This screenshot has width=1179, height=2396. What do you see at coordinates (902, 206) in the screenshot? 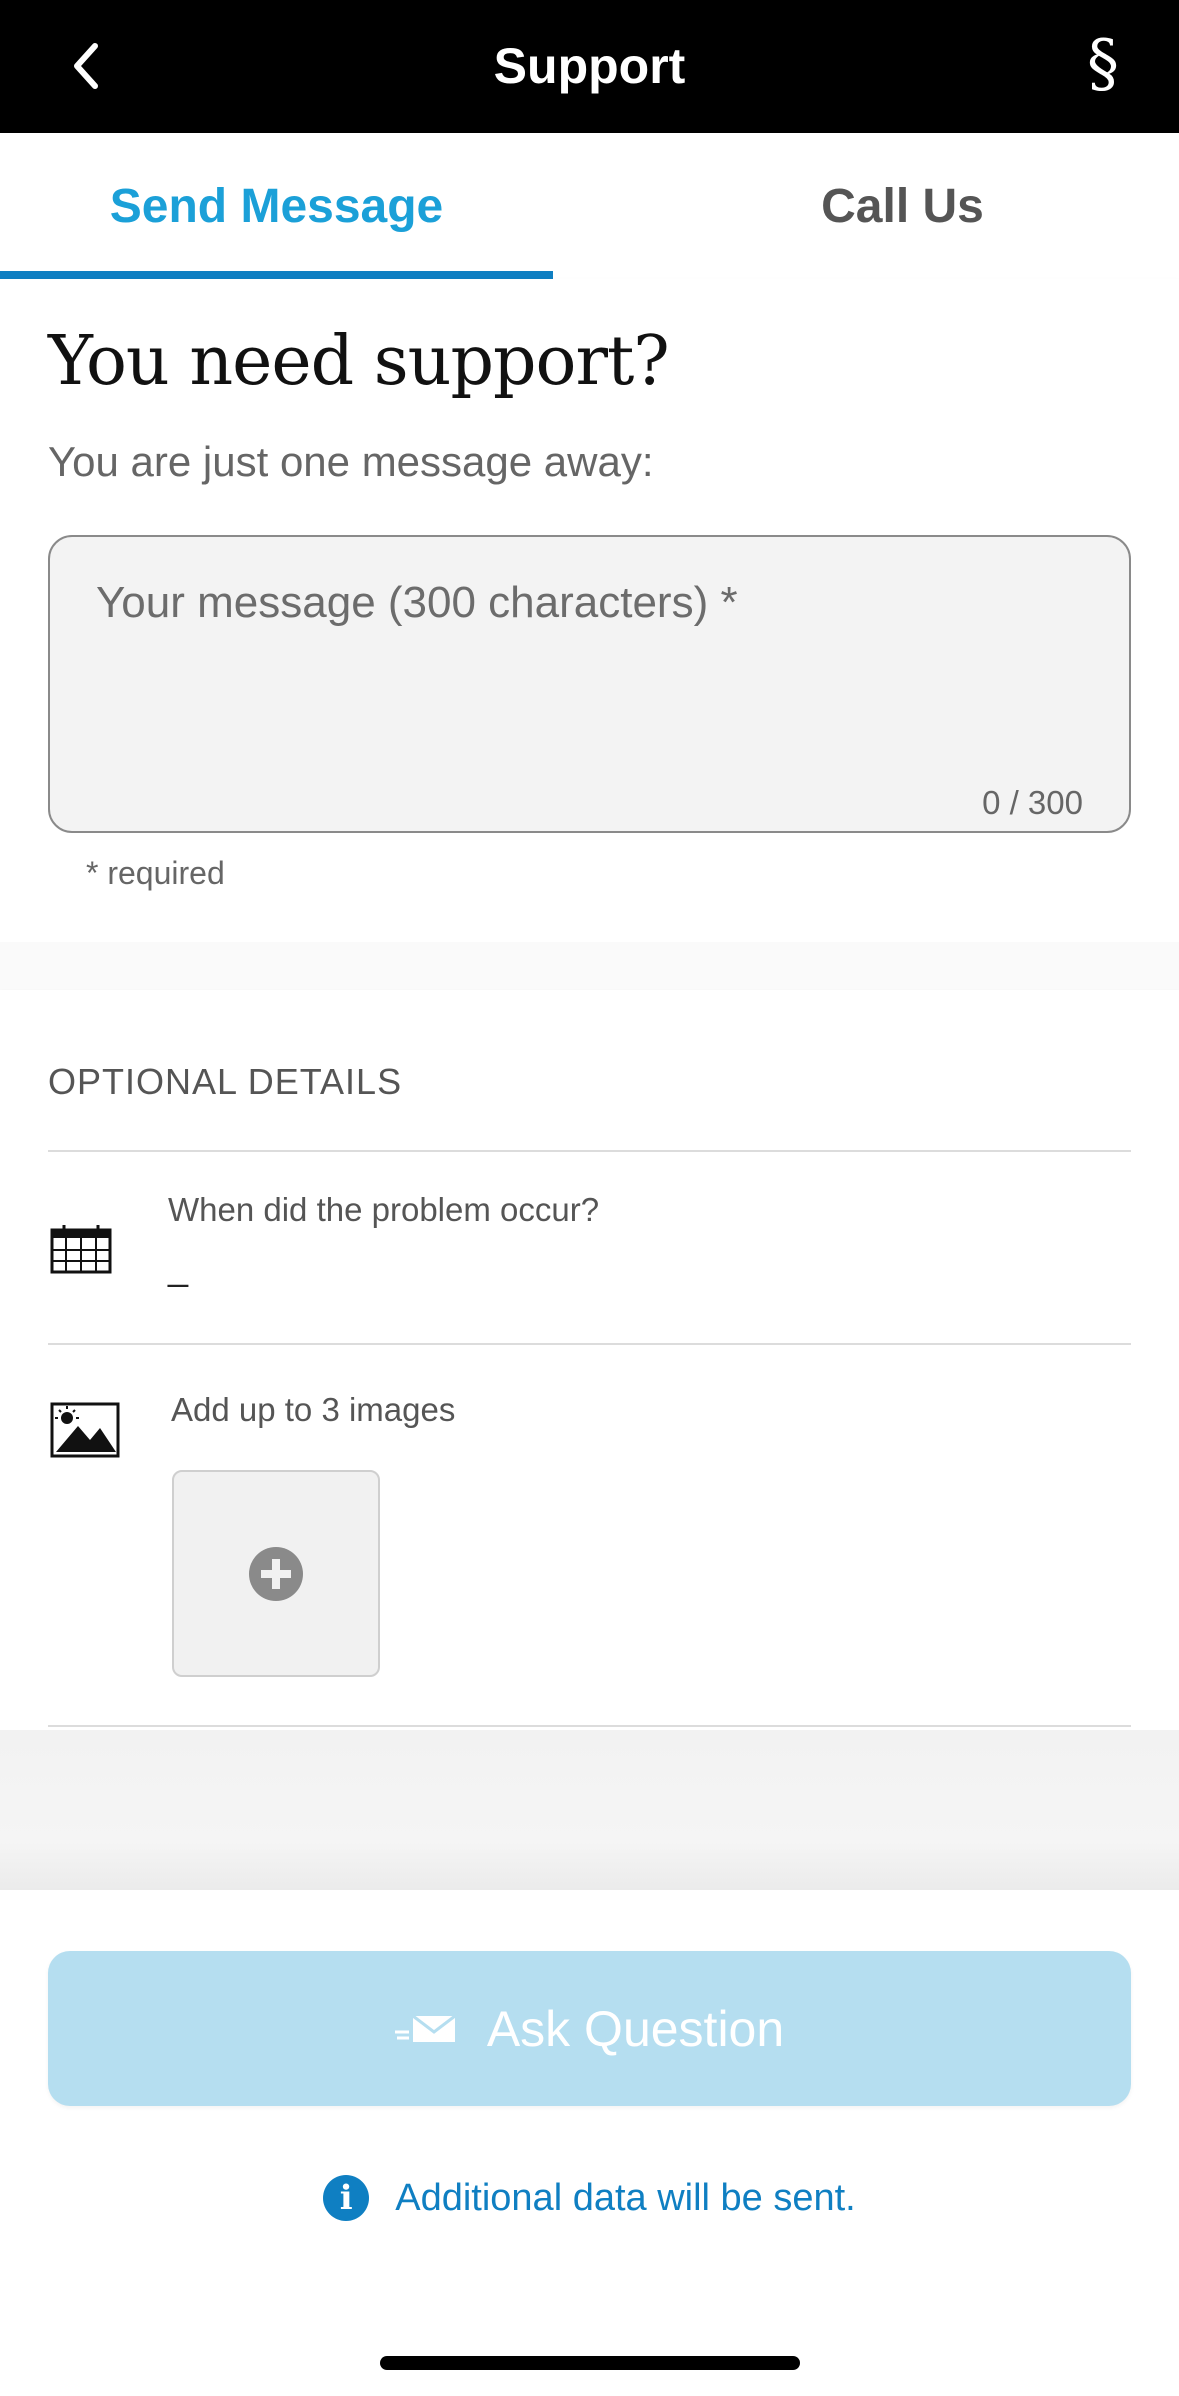
I see `tab-call-us: Call Us` at bounding box center [902, 206].